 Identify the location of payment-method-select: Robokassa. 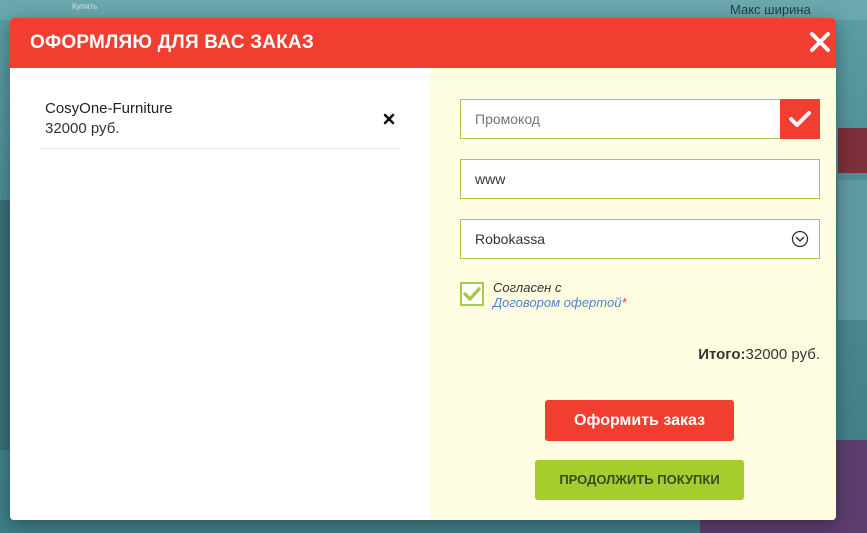
(640, 239).